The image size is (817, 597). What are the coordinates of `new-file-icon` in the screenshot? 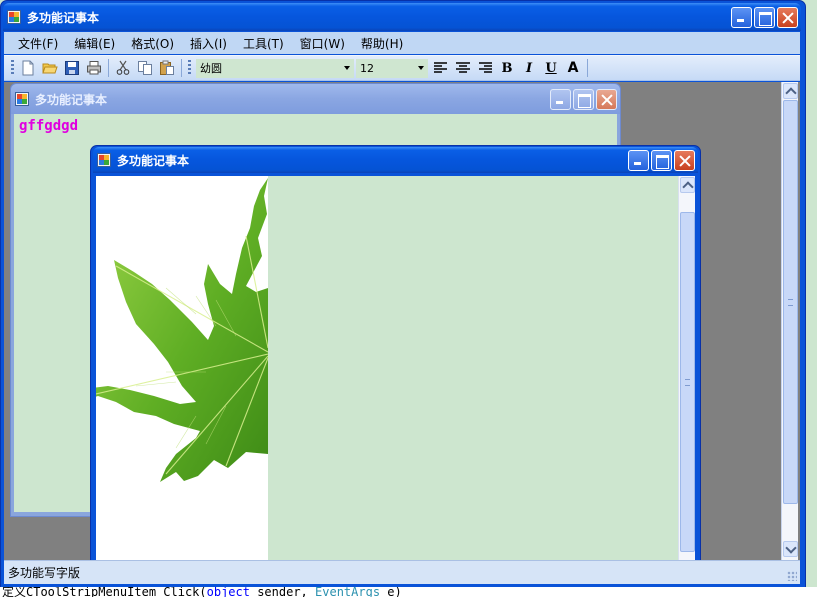 It's located at (28, 68).